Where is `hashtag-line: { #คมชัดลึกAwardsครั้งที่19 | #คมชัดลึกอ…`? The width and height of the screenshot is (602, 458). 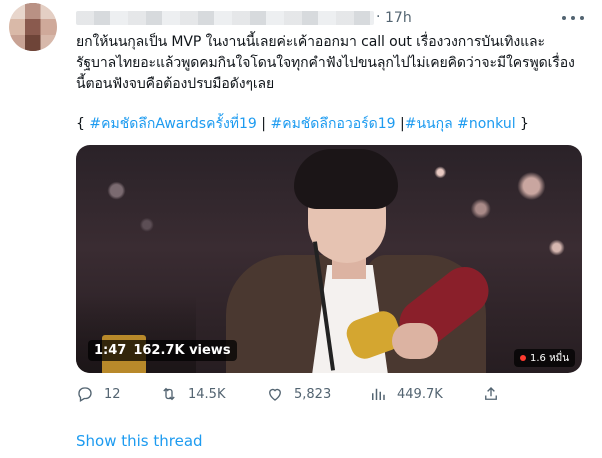 hashtag-line: { #คมชัดลึกAwardsครั้งที่19 | #คมชัดลึกอ… is located at coordinates (302, 124).